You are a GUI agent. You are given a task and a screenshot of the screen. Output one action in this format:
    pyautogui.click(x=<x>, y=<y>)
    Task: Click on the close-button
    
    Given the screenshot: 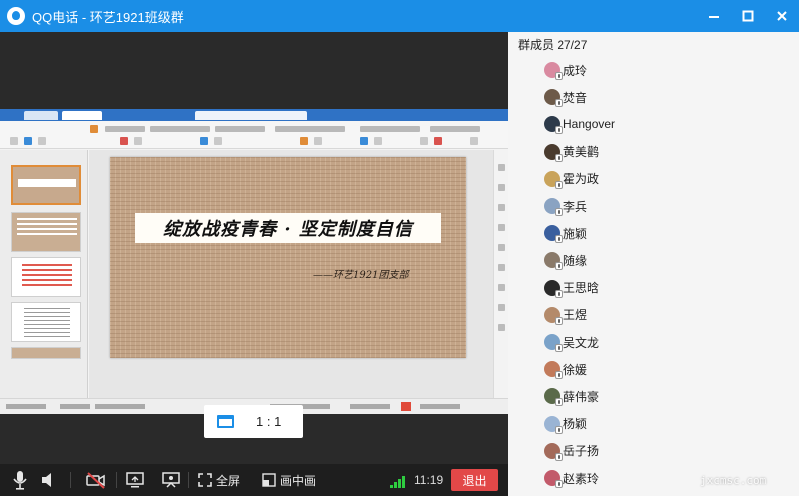 What is the action you would take?
    pyautogui.click(x=782, y=16)
    